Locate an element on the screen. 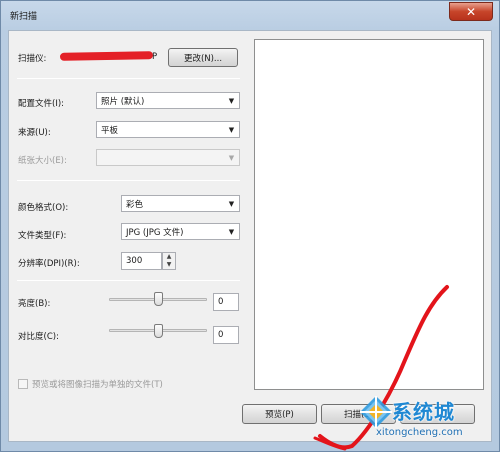 This screenshot has height=452, width=500. source-value: 平板 is located at coordinates (110, 130).